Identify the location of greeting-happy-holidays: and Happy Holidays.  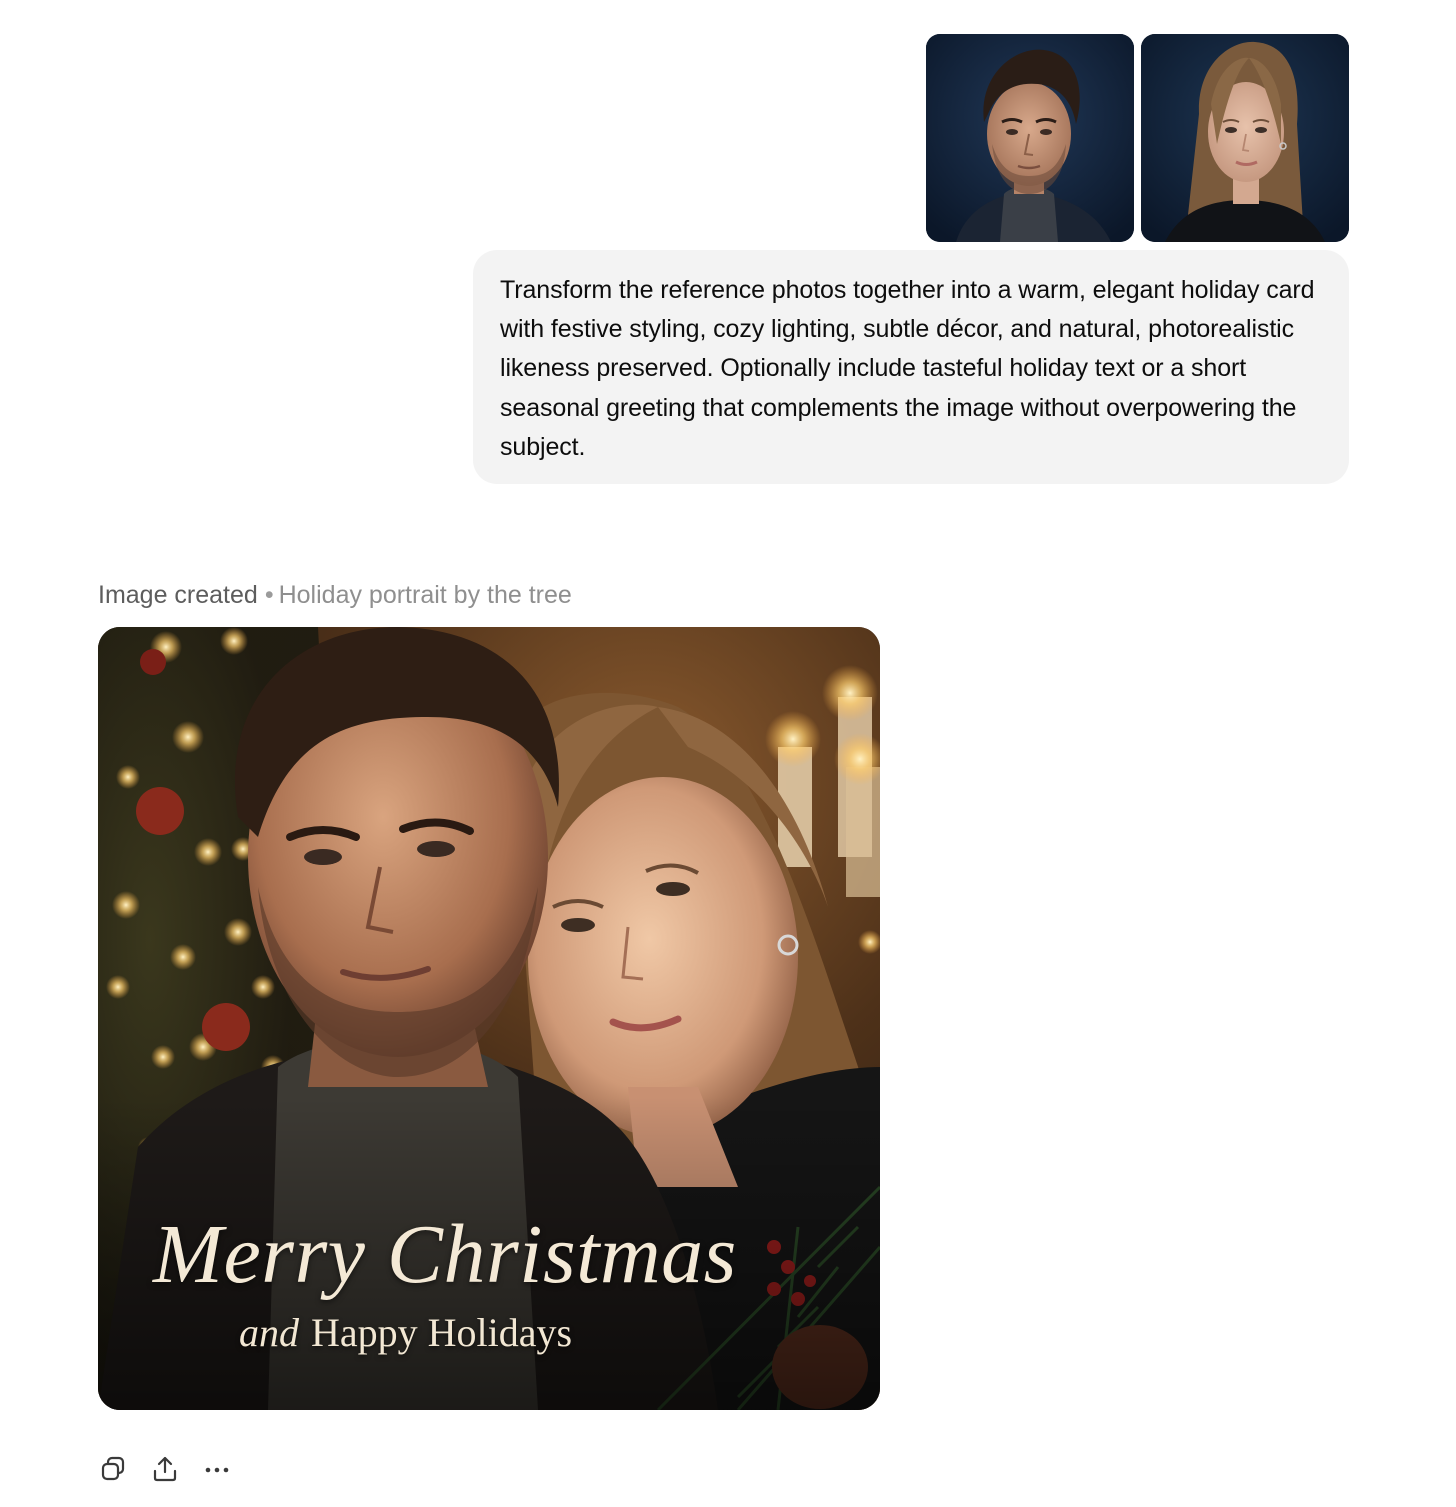
(489, 1333).